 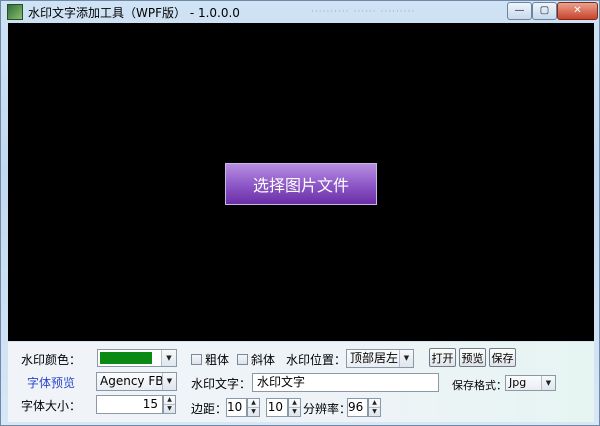 What do you see at coordinates (472, 357) in the screenshot?
I see `preview-button: 预览` at bounding box center [472, 357].